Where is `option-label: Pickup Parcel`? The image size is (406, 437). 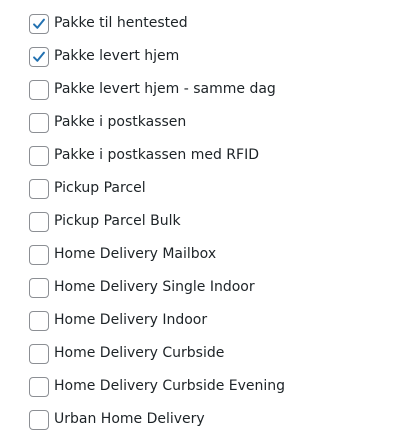 option-label: Pickup Parcel is located at coordinates (100, 188).